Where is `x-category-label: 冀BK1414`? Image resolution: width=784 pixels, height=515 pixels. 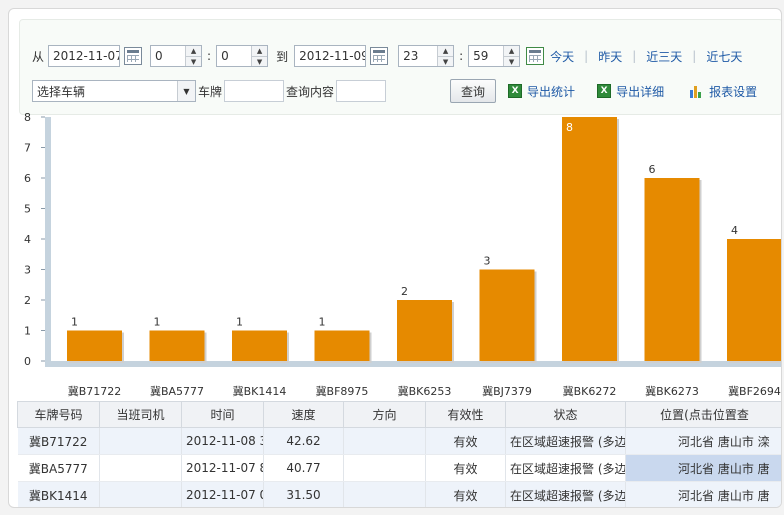 x-category-label: 冀BK1414 is located at coordinates (260, 391).